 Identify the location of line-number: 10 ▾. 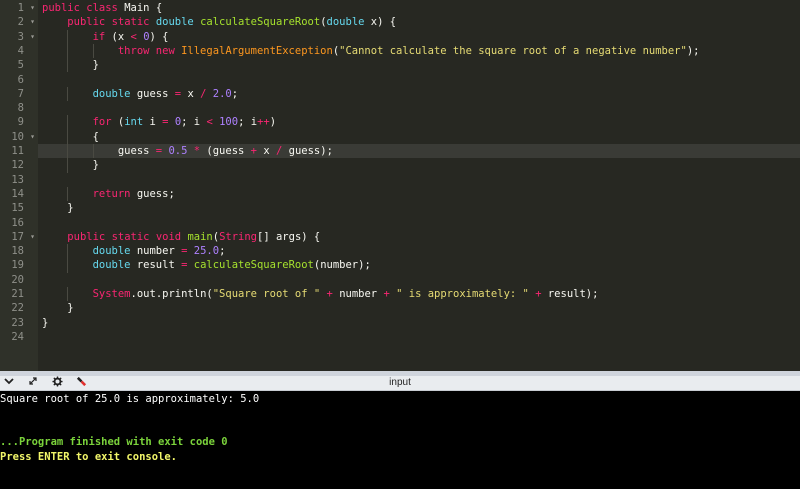
(19, 137).